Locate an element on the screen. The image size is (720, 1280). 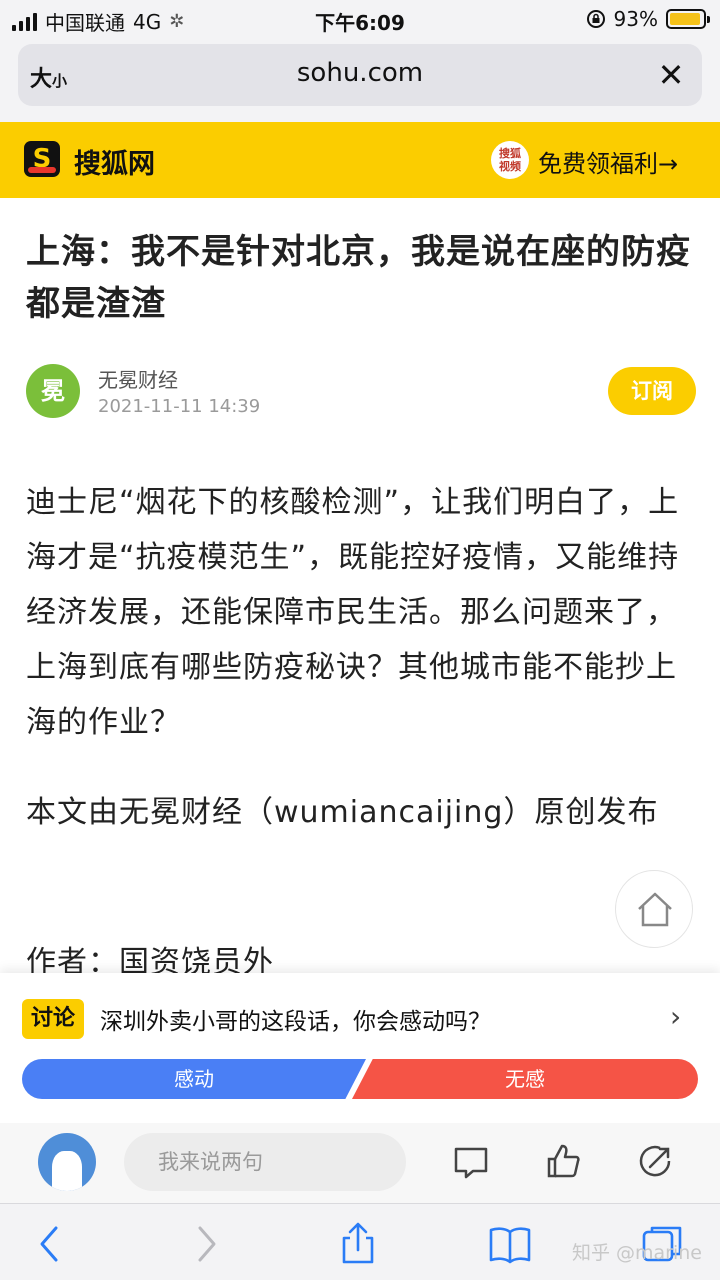
author-avatar: 冕 is located at coordinates (53, 391).